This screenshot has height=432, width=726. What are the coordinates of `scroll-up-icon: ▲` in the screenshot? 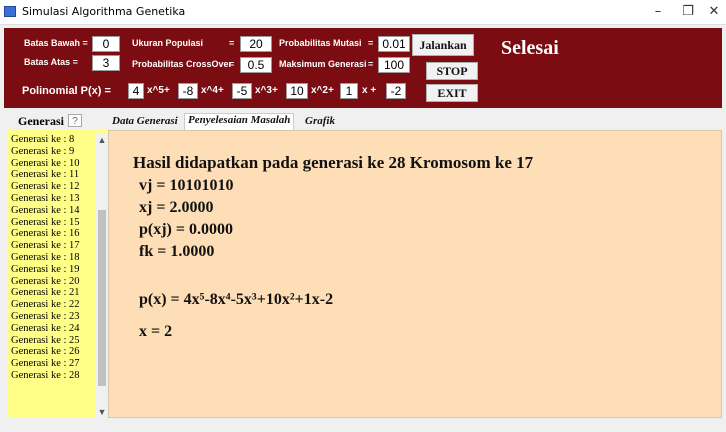 It's located at (102, 140).